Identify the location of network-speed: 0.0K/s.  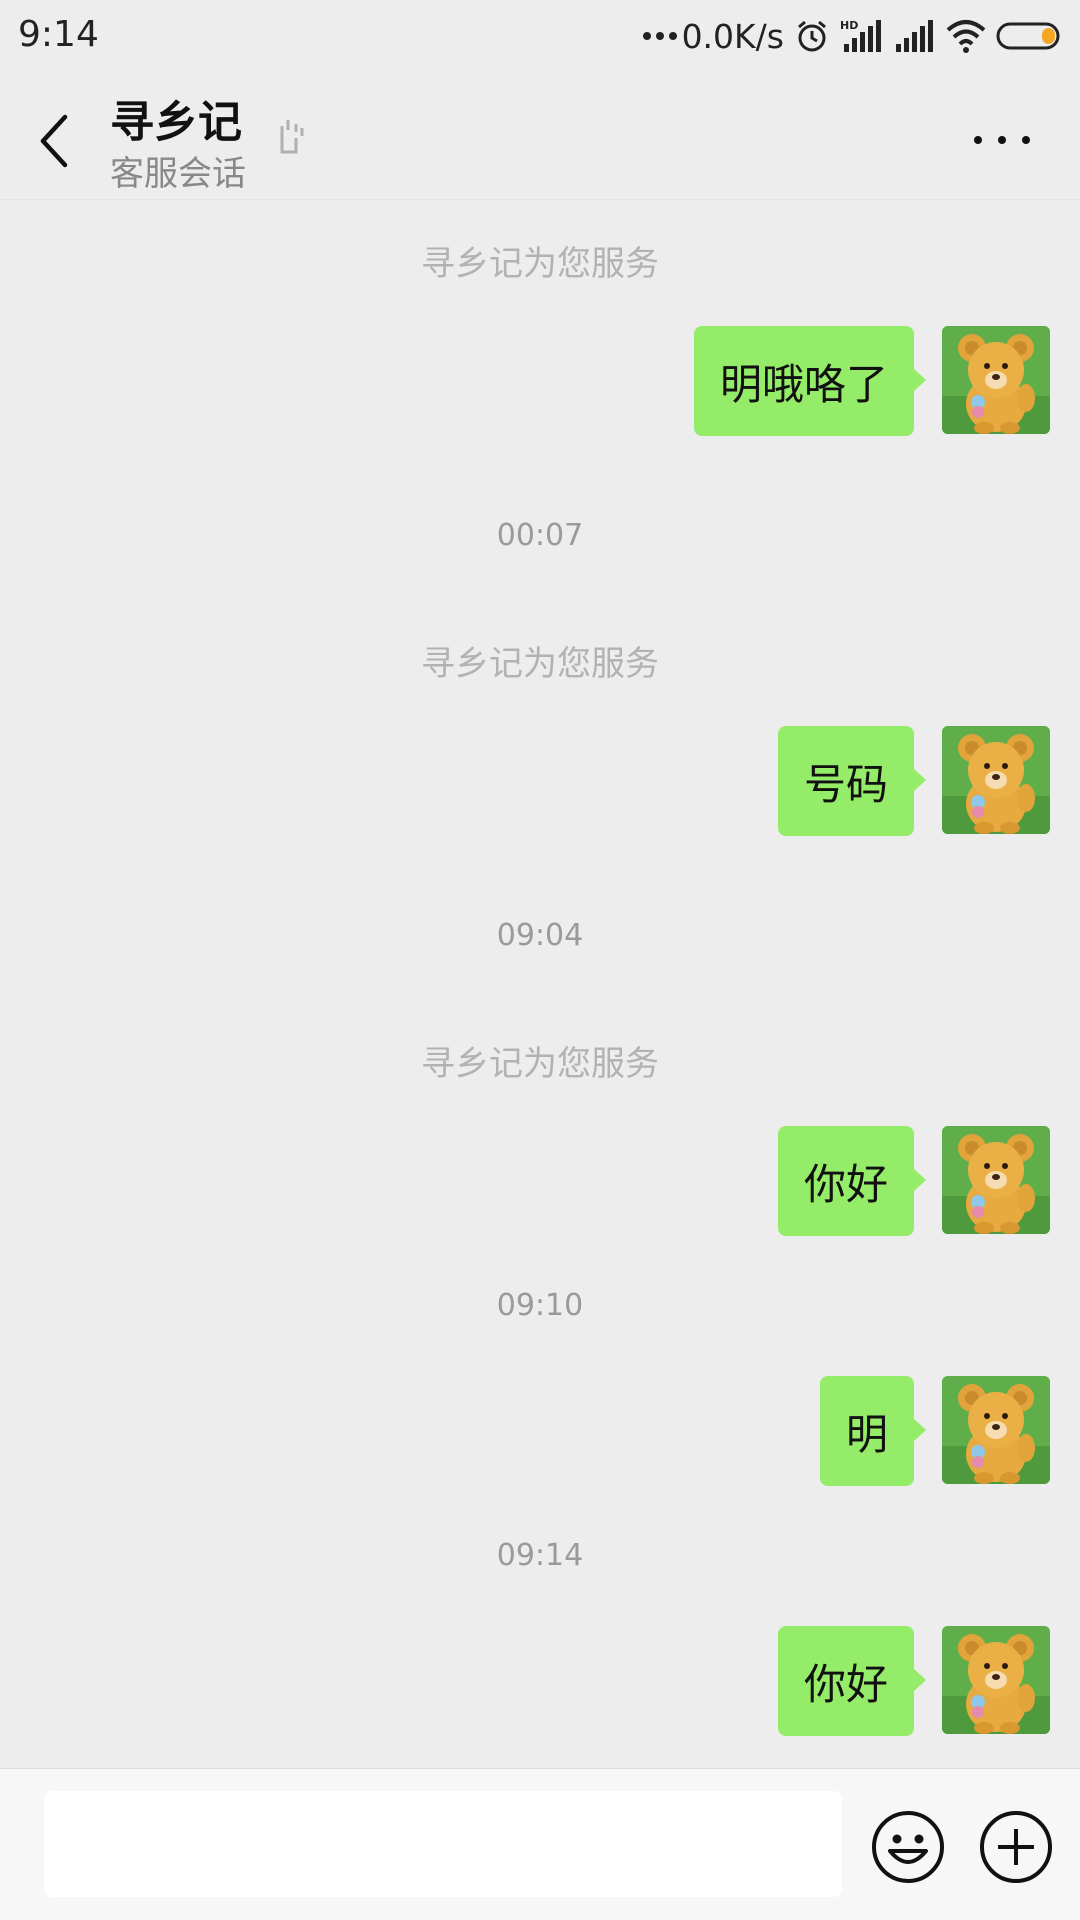
(713, 36).